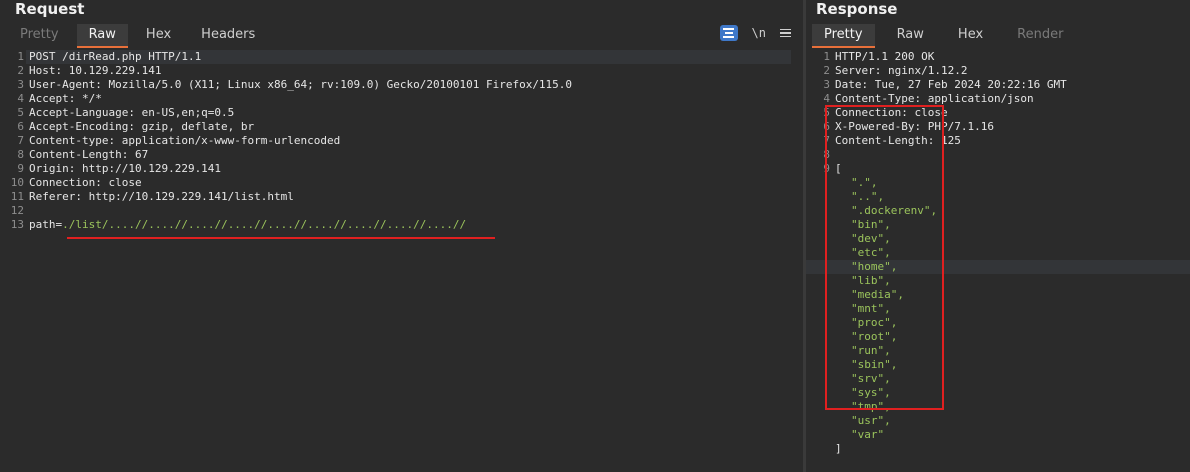  What do you see at coordinates (401, 211) in the screenshot?
I see `request-line: 12` at bounding box center [401, 211].